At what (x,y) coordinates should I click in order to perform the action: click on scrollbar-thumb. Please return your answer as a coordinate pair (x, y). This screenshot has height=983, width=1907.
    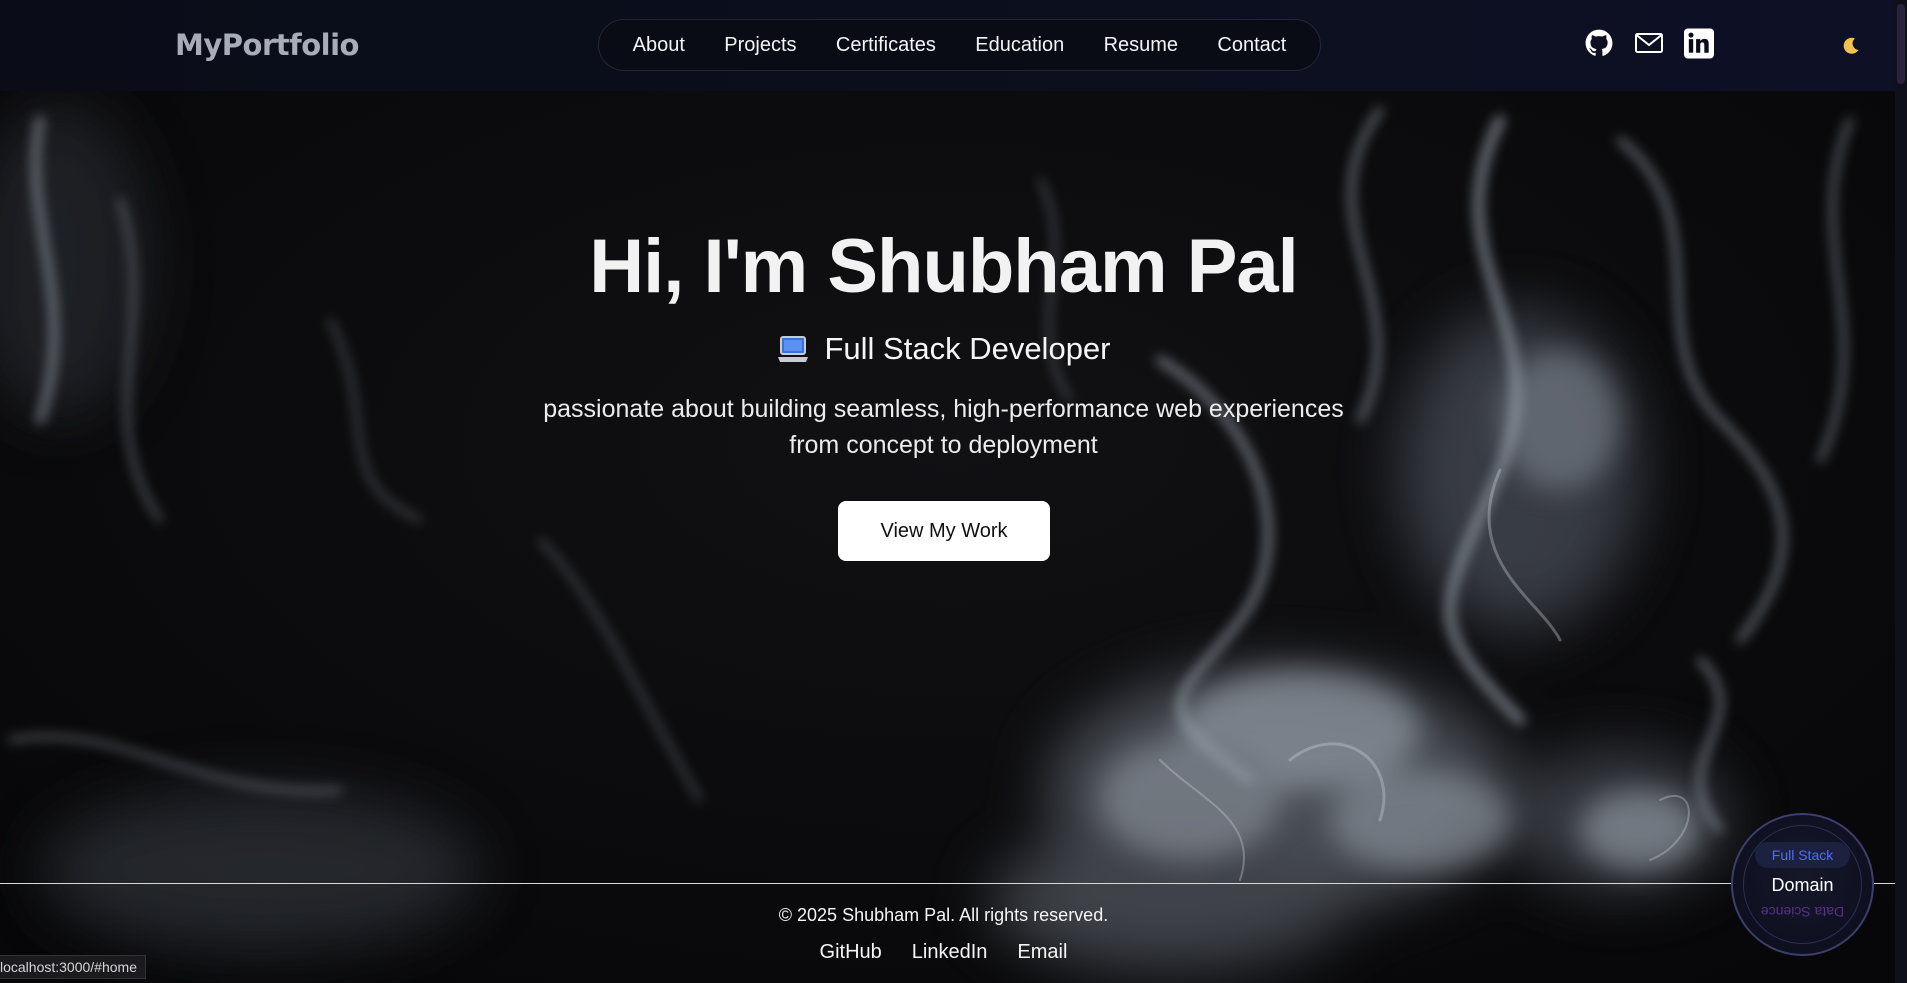
    Looking at the image, I should click on (1901, 44).